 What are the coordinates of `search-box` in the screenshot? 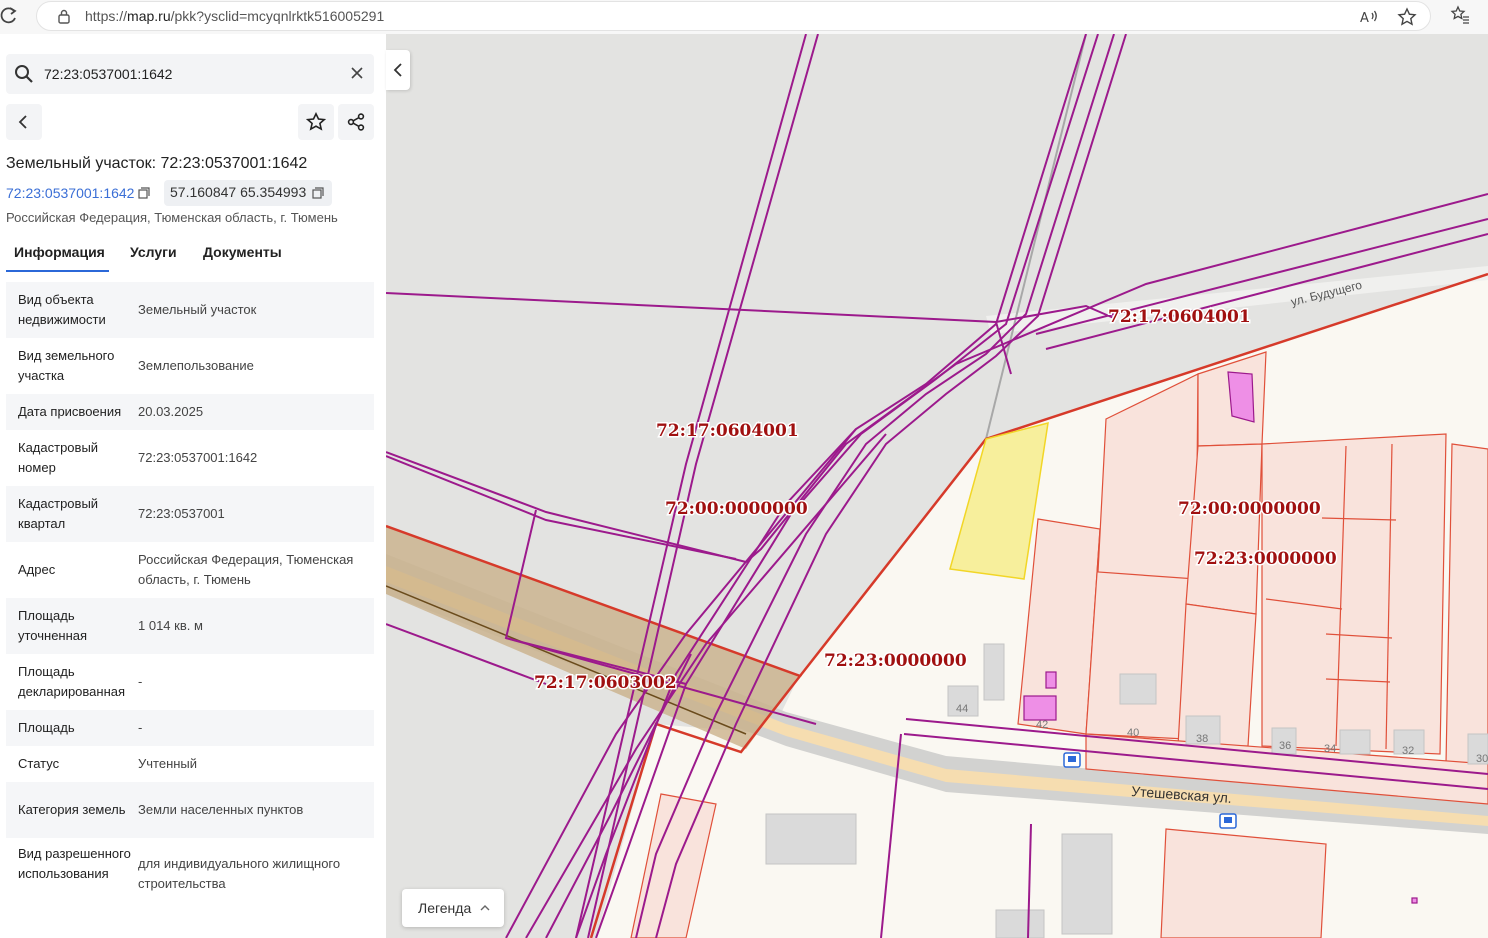 It's located at (190, 74).